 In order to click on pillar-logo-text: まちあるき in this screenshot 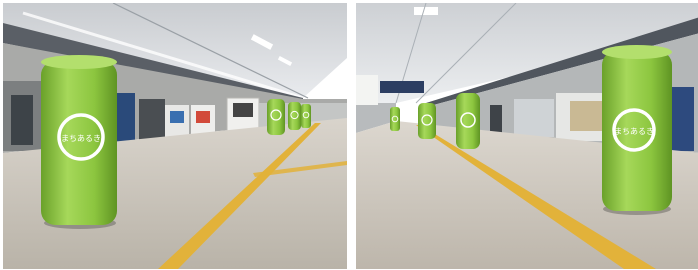, I will do `click(81, 138)`.